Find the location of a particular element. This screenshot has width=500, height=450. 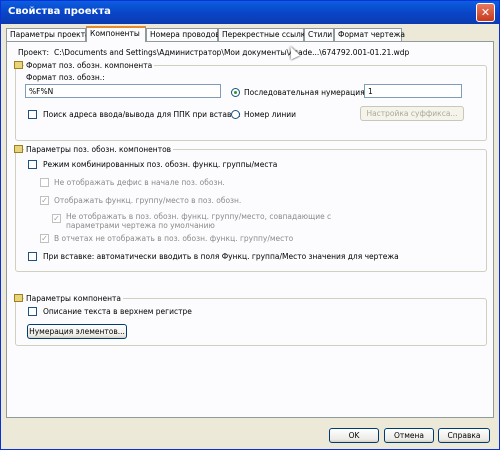

search-ppk-checkbox is located at coordinates (32, 114).